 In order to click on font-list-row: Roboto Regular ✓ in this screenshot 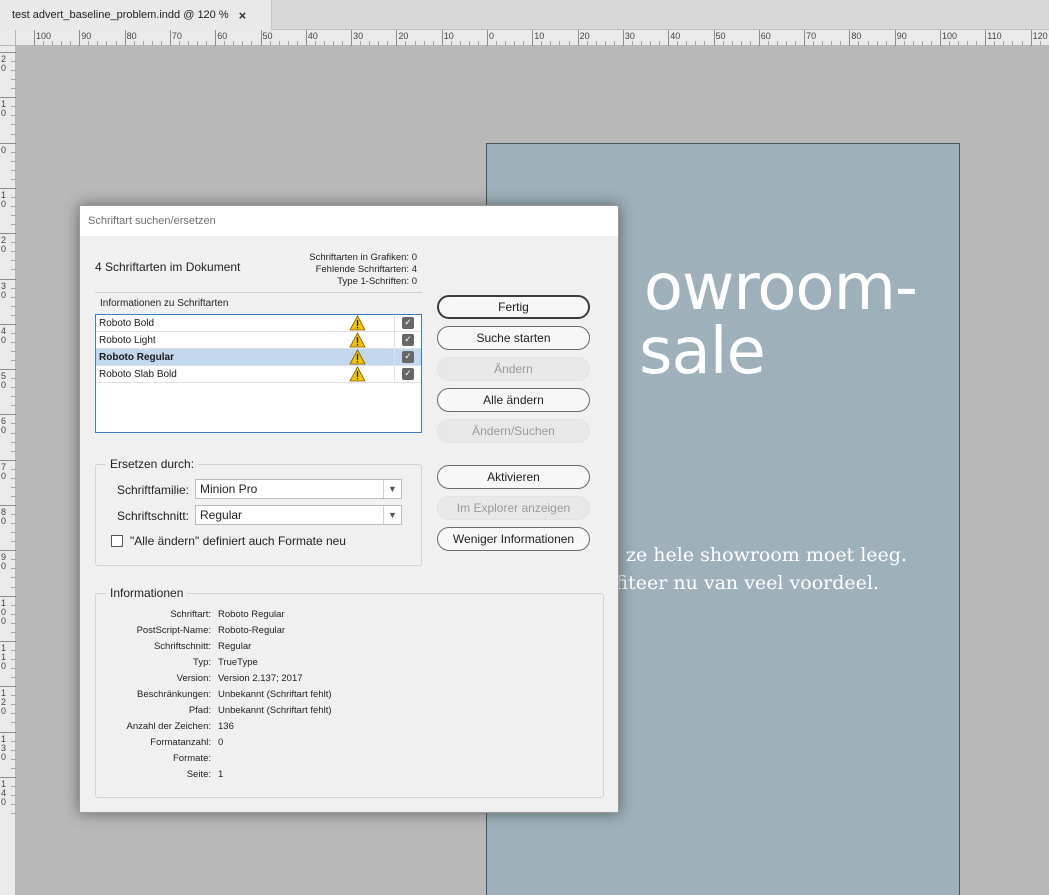, I will do `click(258, 357)`.